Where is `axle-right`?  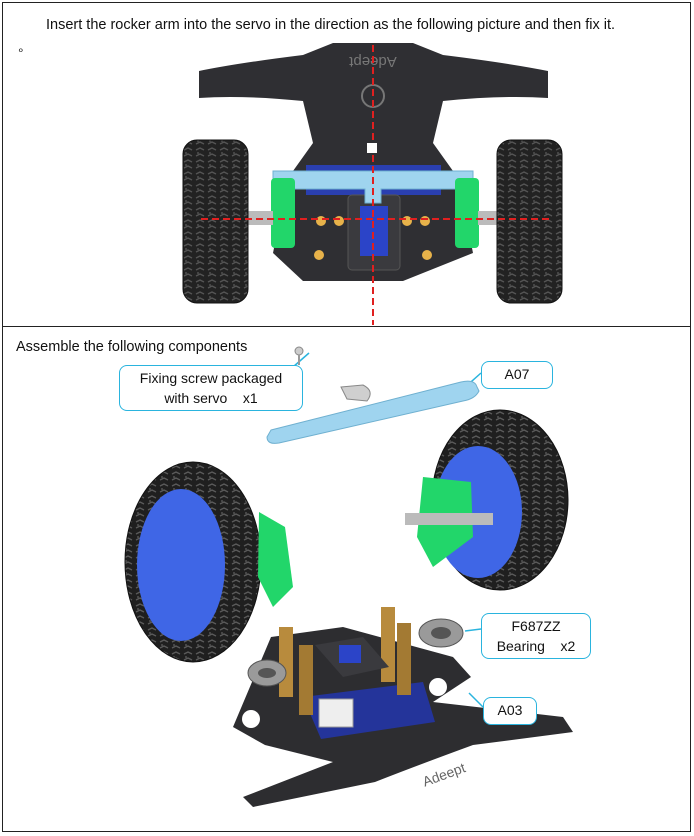
axle-right is located at coordinates (449, 519).